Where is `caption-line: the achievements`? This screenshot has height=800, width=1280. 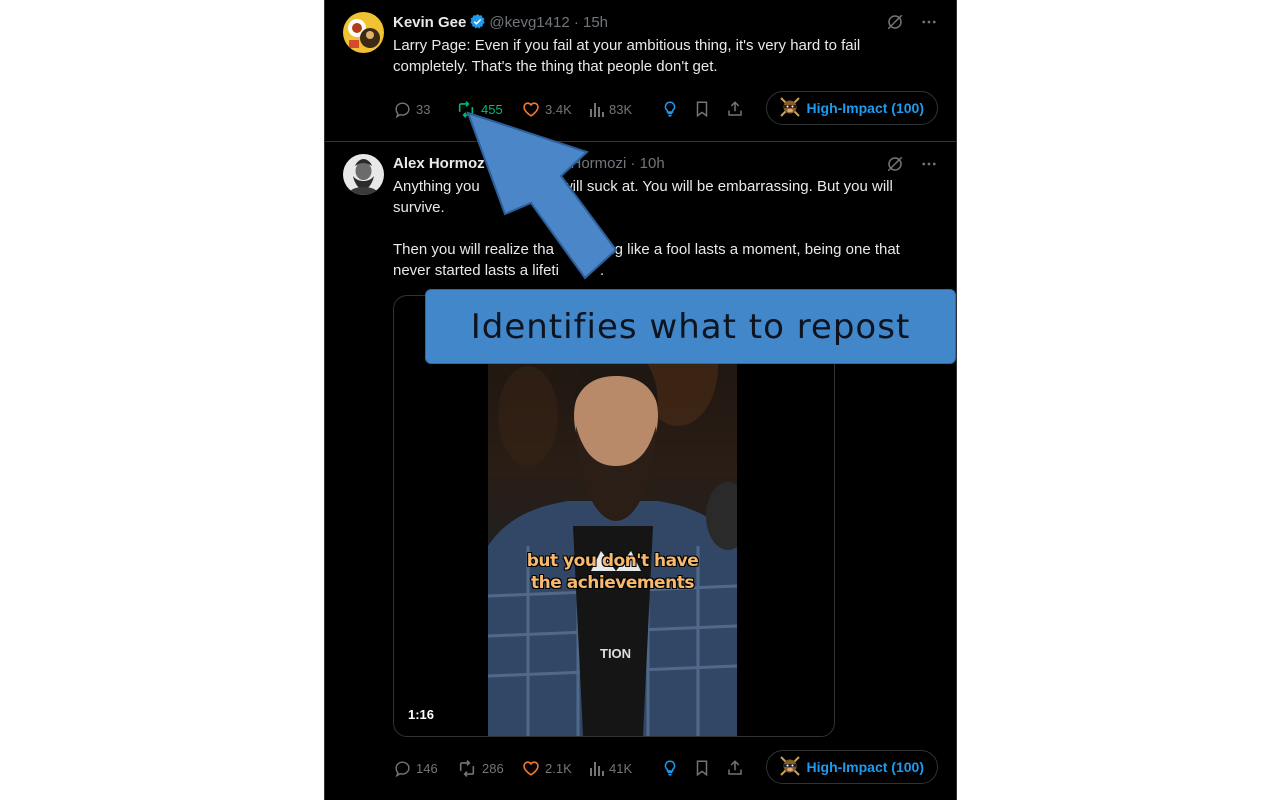 caption-line: the achievements is located at coordinates (612, 583).